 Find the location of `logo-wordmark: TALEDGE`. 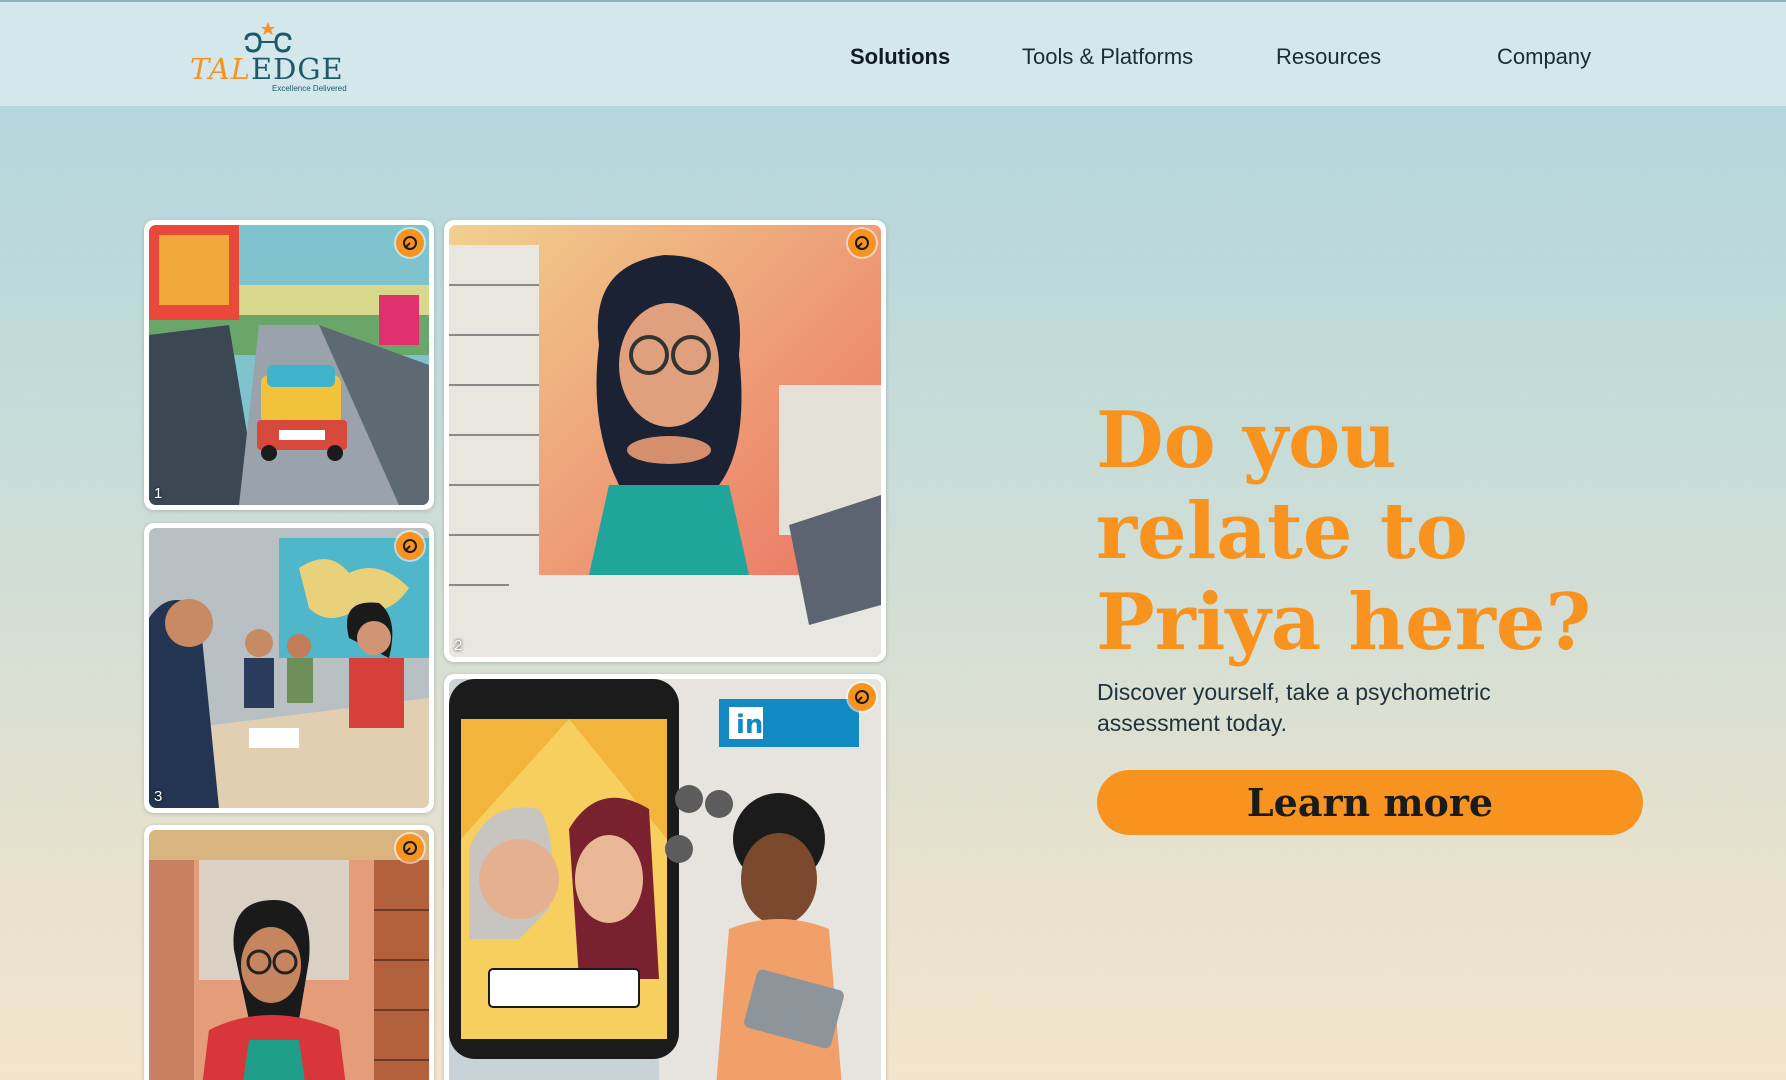

logo-wordmark: TALEDGE is located at coordinates (267, 69).